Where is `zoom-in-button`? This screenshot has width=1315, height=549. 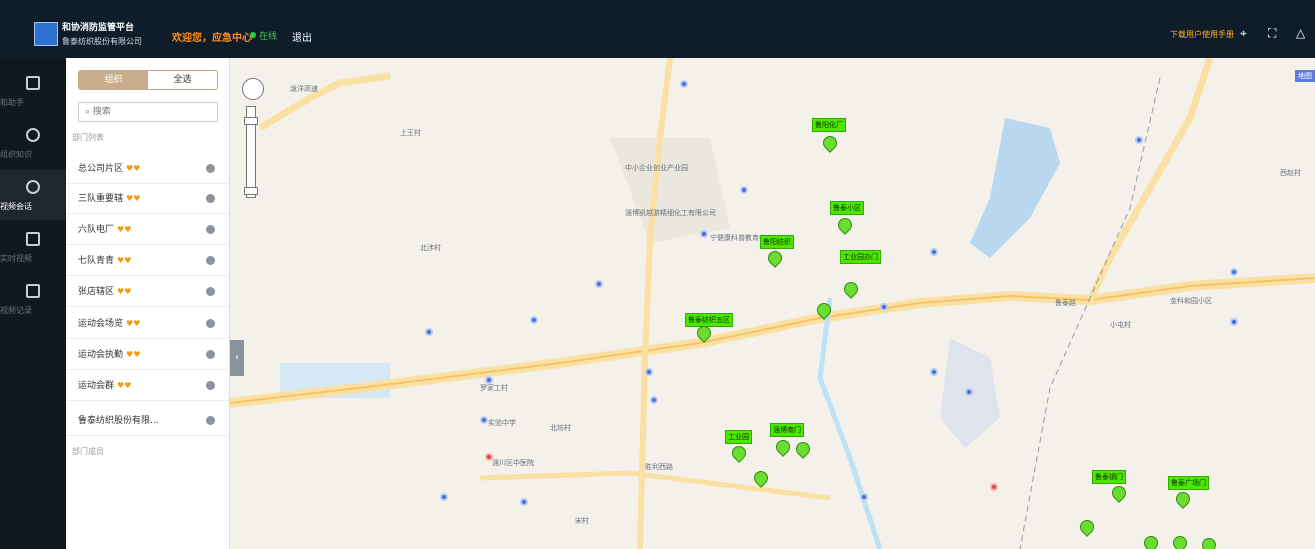 zoom-in-button is located at coordinates (251, 121).